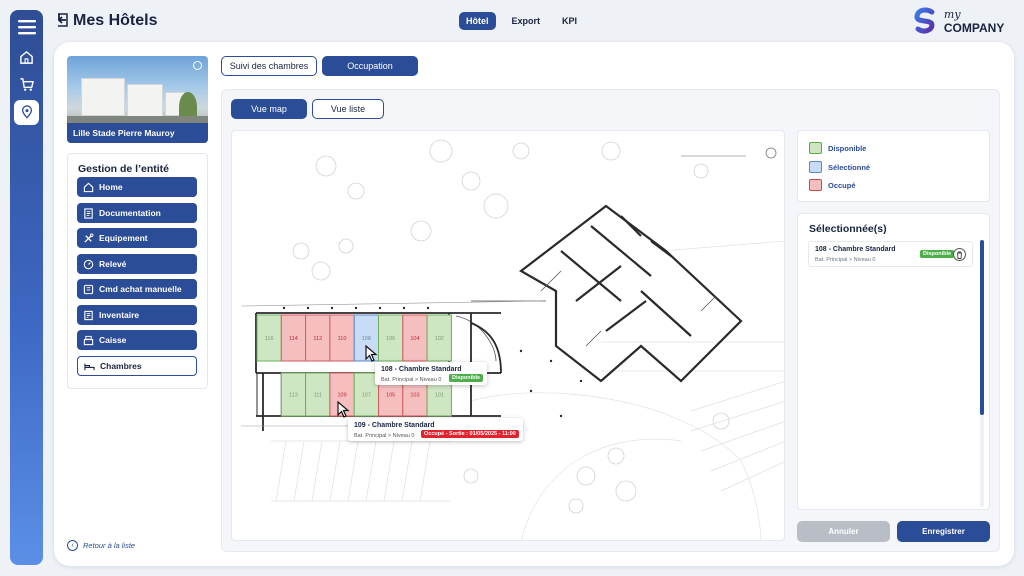 This screenshot has height=576, width=1024. What do you see at coordinates (197, 65) in the screenshot?
I see `settings-gear-icon` at bounding box center [197, 65].